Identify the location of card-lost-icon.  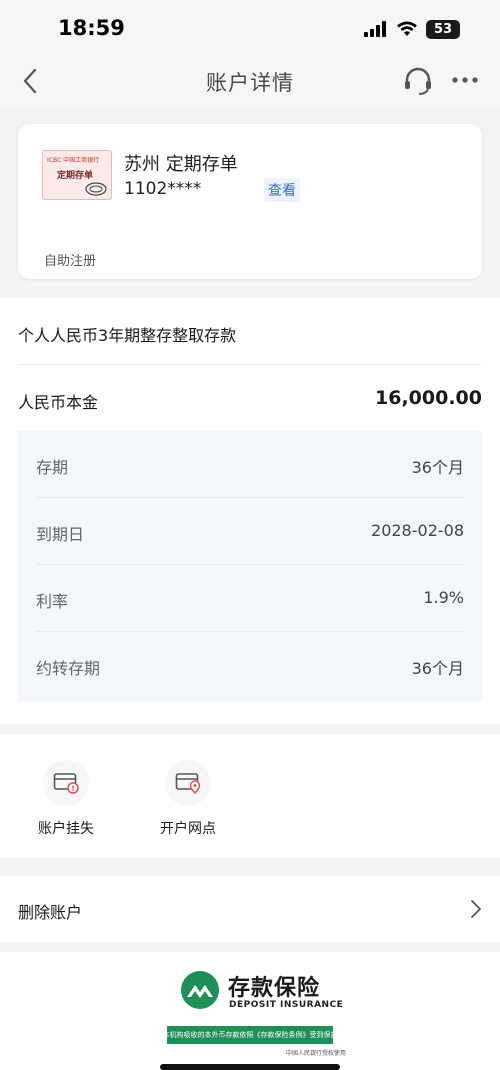
(66, 783).